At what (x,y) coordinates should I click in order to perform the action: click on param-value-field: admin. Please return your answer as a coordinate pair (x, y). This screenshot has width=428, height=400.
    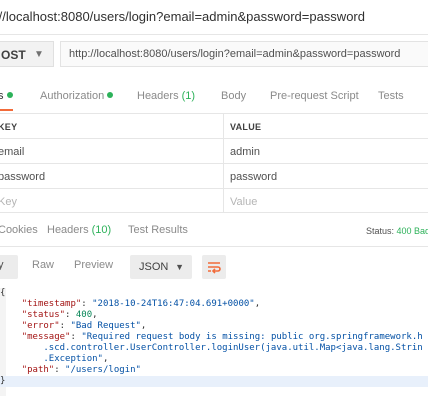
    Looking at the image, I should click on (245, 152).